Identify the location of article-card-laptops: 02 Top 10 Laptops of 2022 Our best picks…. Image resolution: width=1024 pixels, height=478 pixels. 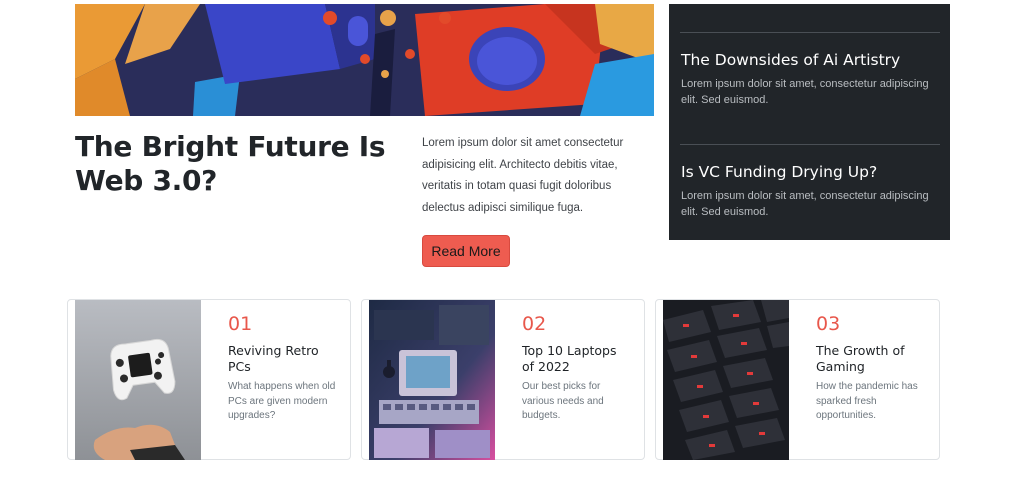
(503, 379).